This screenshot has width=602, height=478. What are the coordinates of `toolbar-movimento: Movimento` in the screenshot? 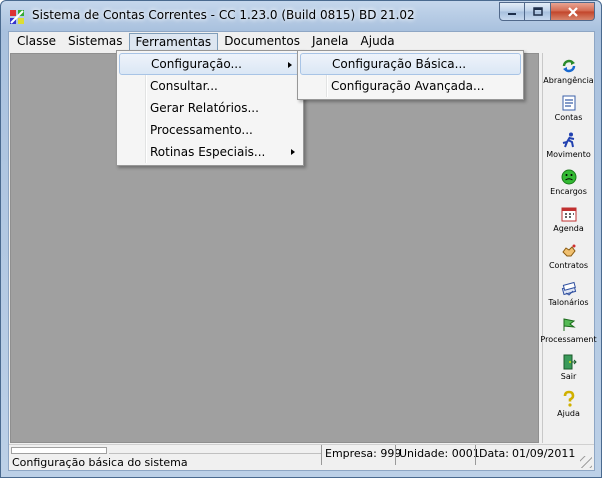 It's located at (568, 147).